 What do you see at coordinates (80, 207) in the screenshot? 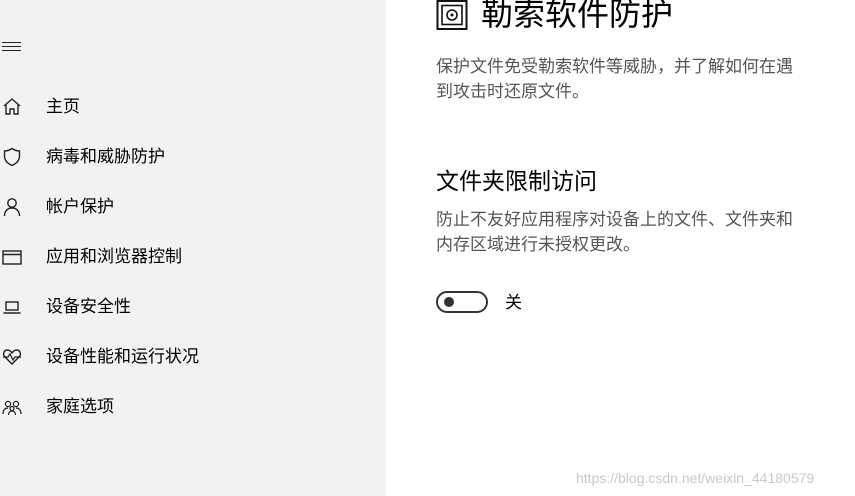
I see `sidebar-item-label: 帐户保护` at bounding box center [80, 207].